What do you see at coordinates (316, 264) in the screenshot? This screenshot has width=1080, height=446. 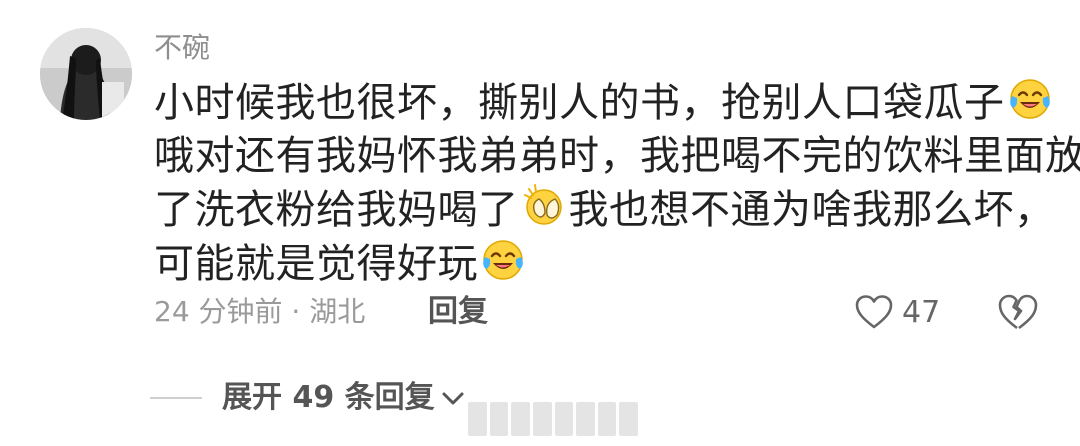 I see `comment-line-text: 可能就是觉得好玩` at bounding box center [316, 264].